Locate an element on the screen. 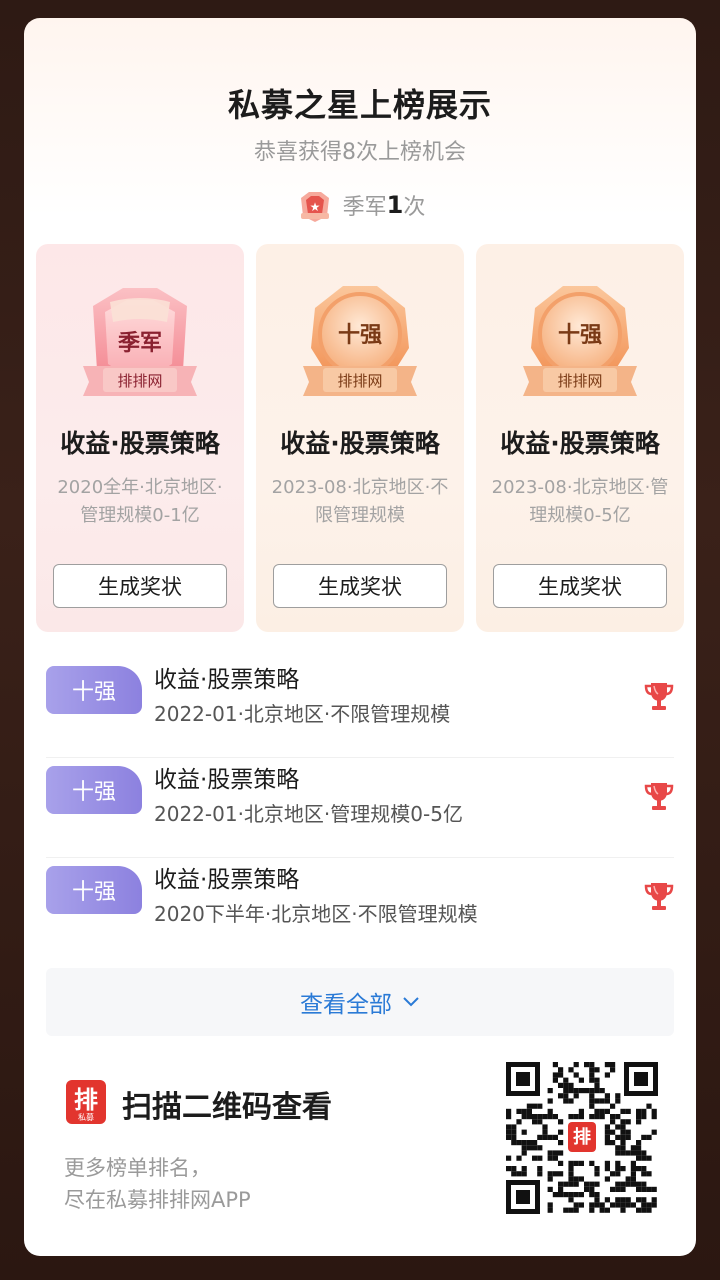 This screenshot has width=720, height=1280. list-item: 十强 收益·股票策略 2020下半年·北京地区·不限管理规模 is located at coordinates (360, 908).